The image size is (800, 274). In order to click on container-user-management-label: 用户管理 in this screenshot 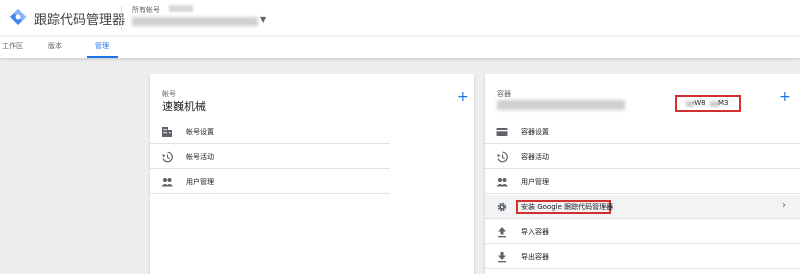, I will do `click(535, 182)`.